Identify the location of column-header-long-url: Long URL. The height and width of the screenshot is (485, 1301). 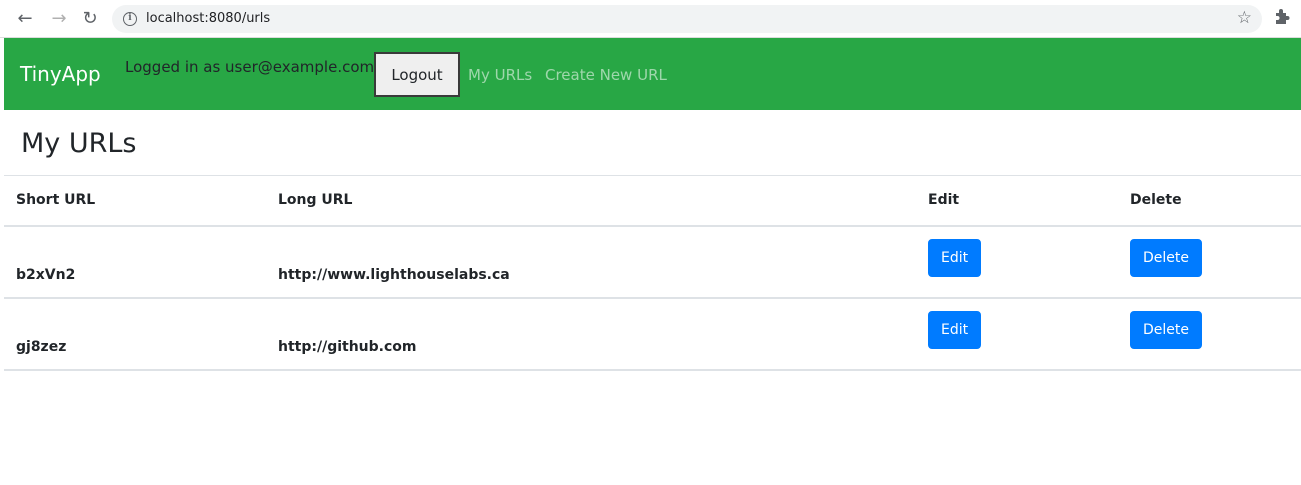
(591, 201).